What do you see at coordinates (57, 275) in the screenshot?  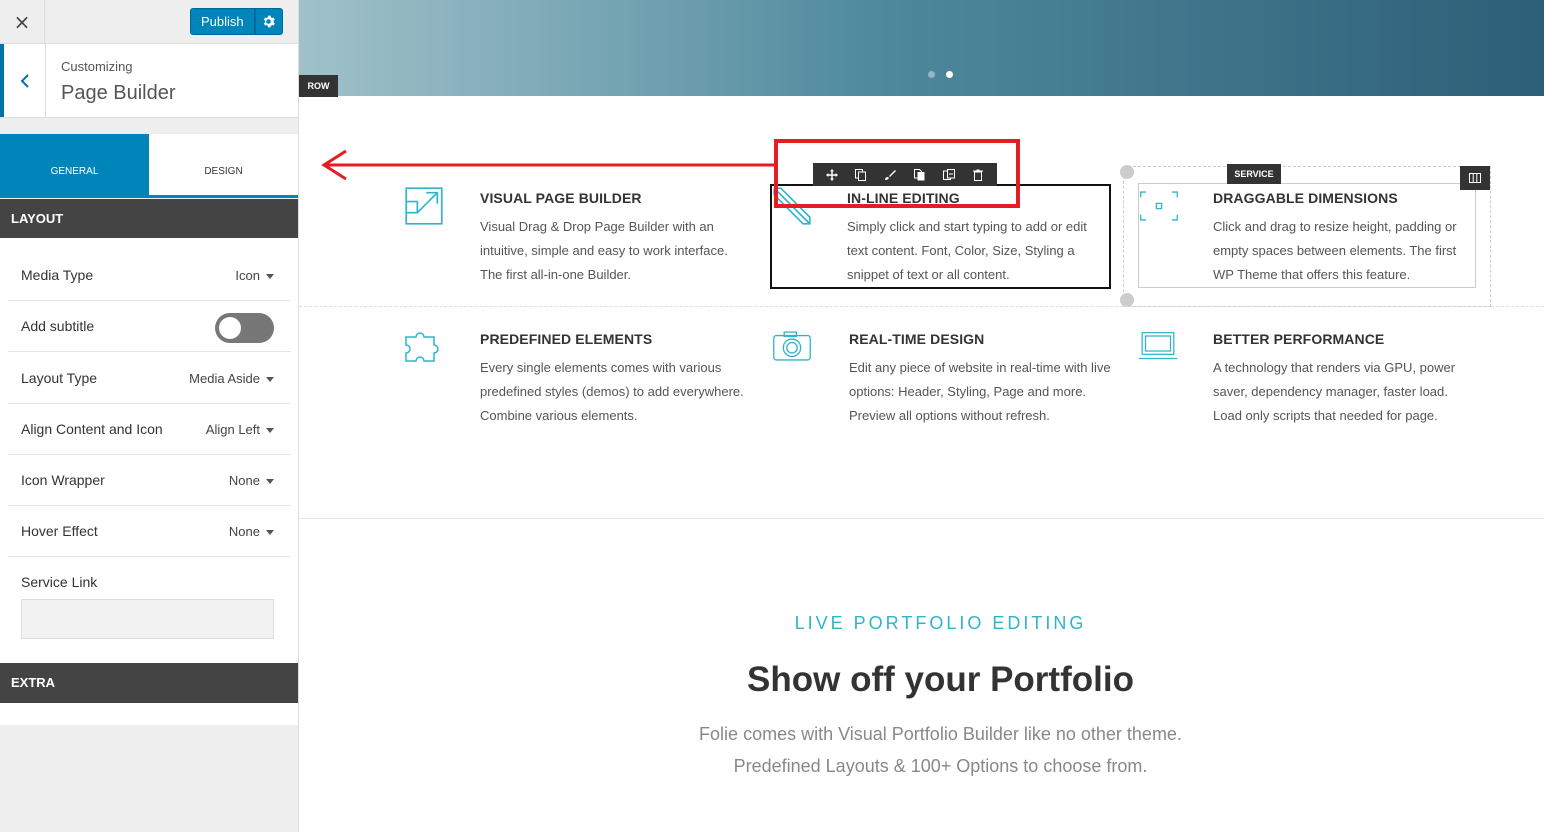 I see `media-type-label: Media Type` at bounding box center [57, 275].